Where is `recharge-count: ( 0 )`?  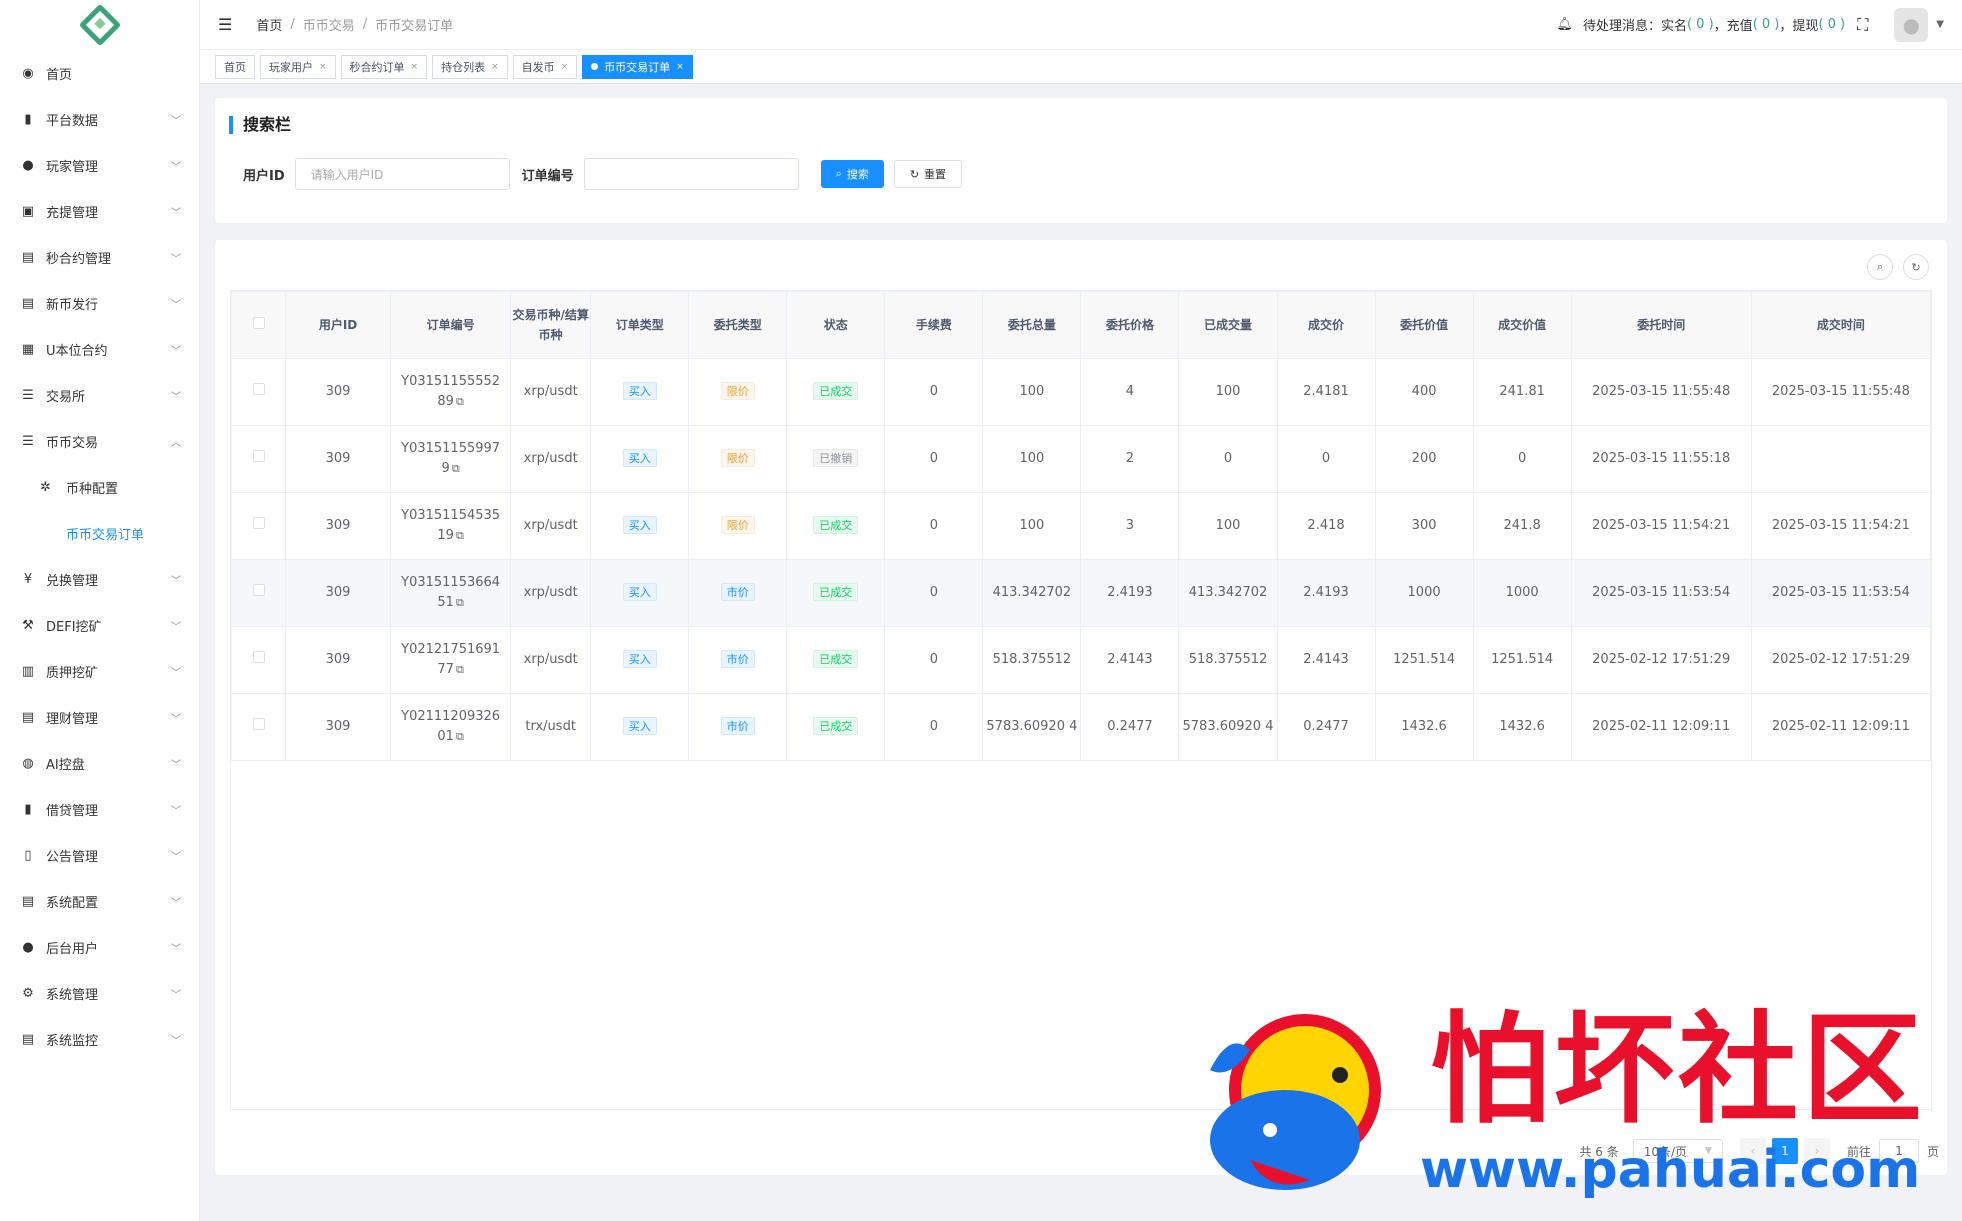 recharge-count: ( 0 ) is located at coordinates (1766, 24).